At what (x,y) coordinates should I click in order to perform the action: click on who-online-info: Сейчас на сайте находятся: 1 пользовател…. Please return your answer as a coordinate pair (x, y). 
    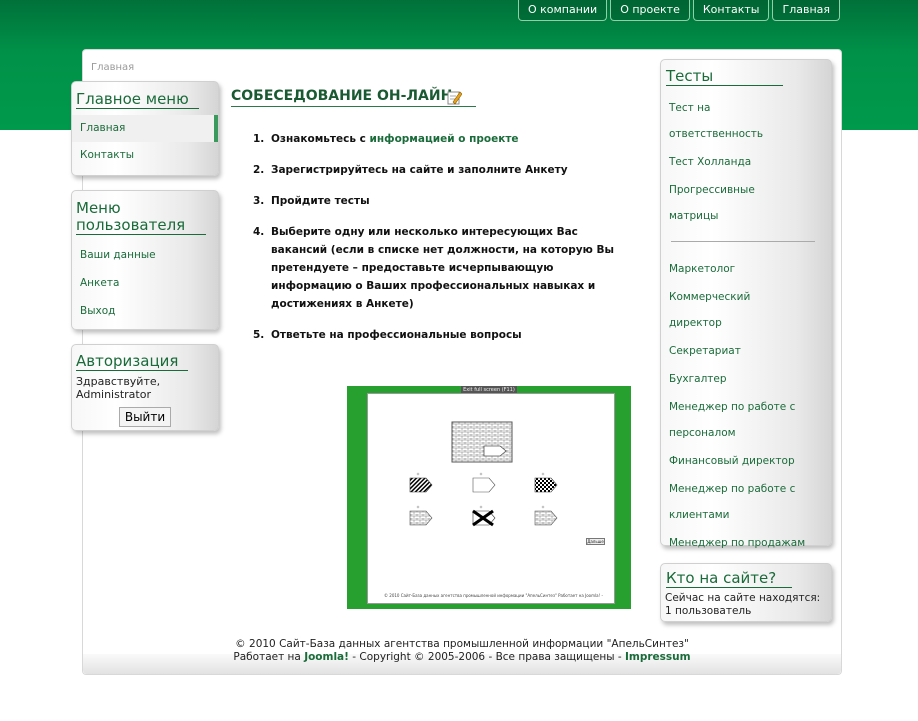
    Looking at the image, I should click on (748, 605).